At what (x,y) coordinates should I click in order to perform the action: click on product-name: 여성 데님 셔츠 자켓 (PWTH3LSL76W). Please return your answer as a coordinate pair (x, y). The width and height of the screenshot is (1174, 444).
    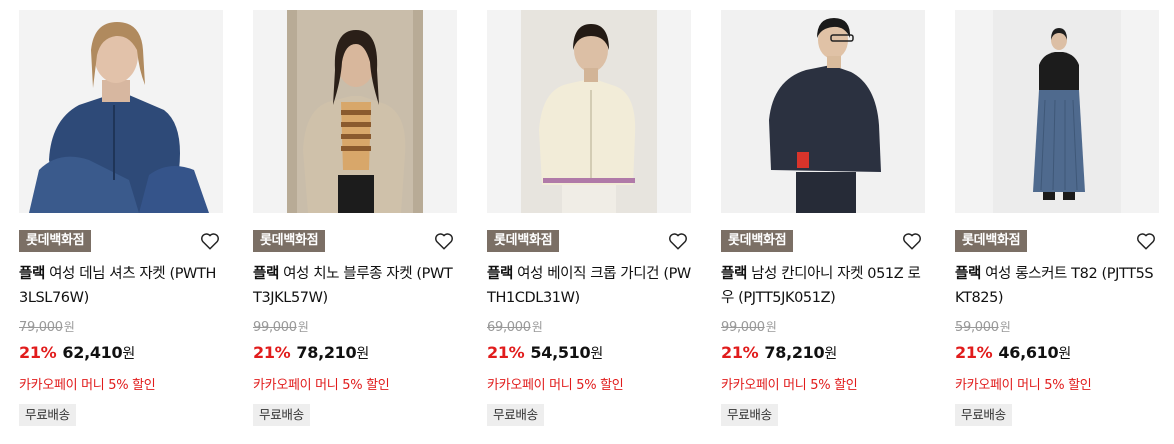
    Looking at the image, I should click on (117, 286).